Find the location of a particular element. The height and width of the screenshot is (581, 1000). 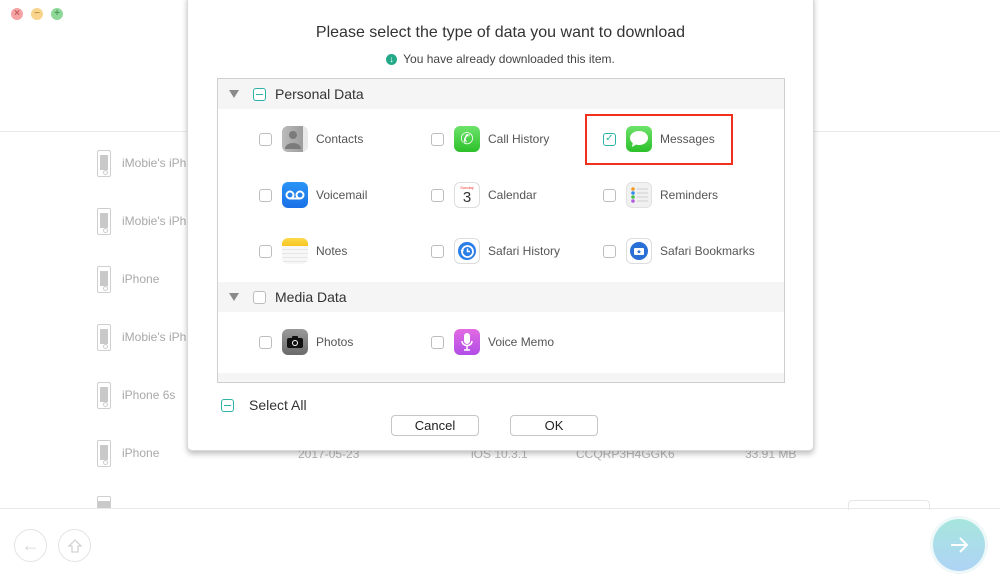

minimize-window-button: − is located at coordinates (37, 14).